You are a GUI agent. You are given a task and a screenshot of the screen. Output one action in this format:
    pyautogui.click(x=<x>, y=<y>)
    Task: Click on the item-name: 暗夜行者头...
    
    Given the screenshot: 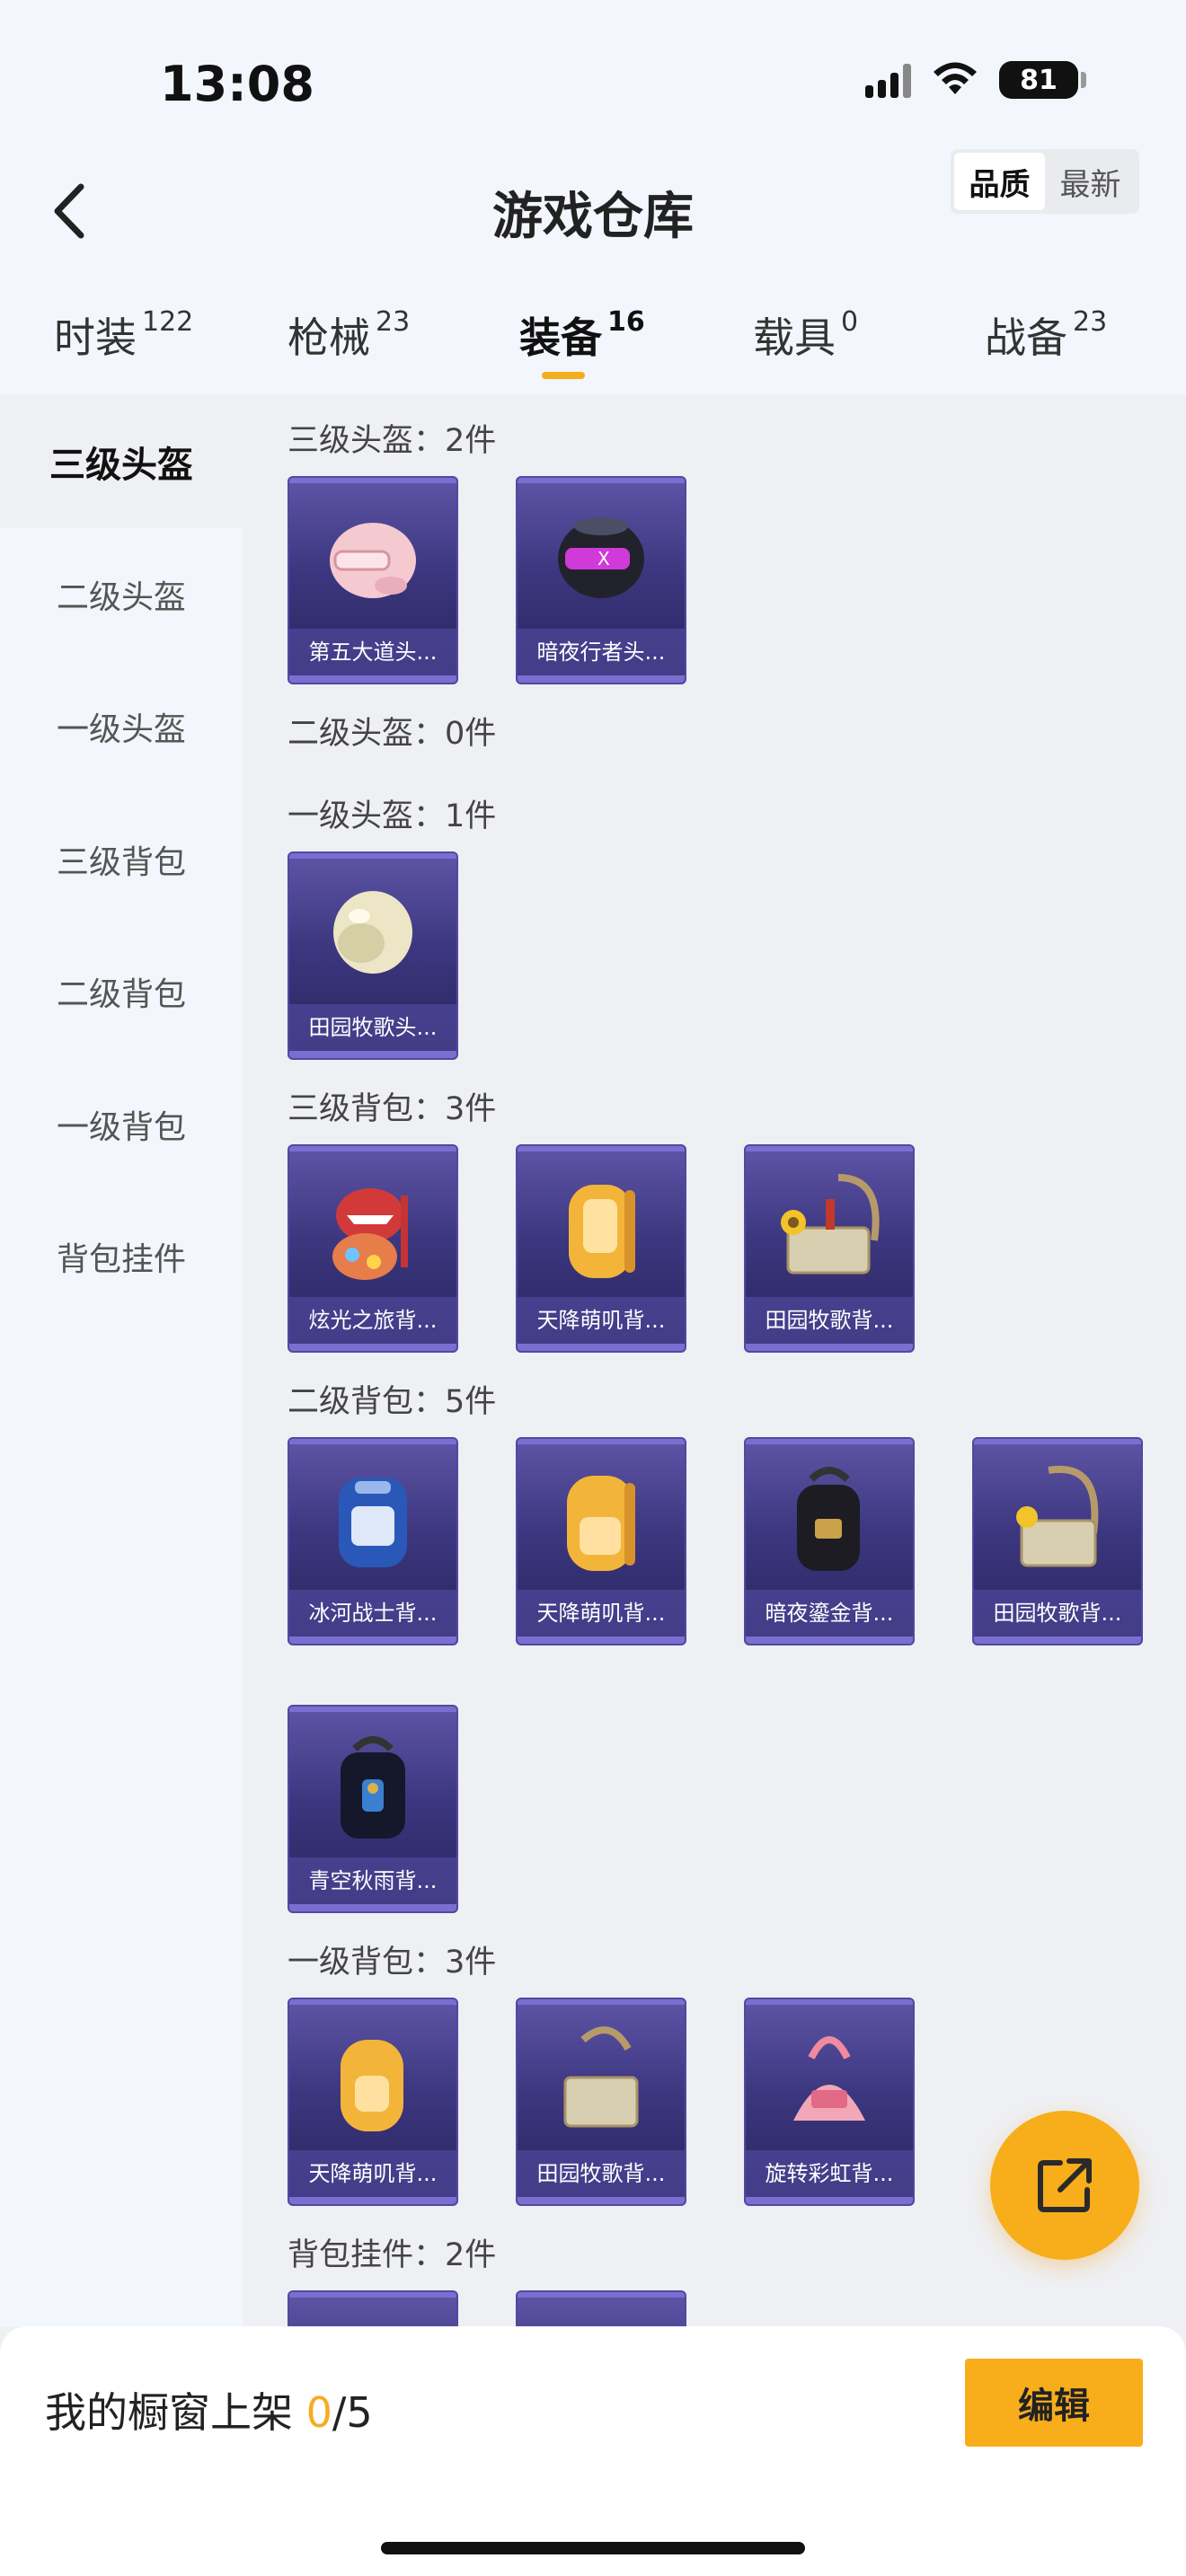 What is the action you would take?
    pyautogui.click(x=601, y=652)
    